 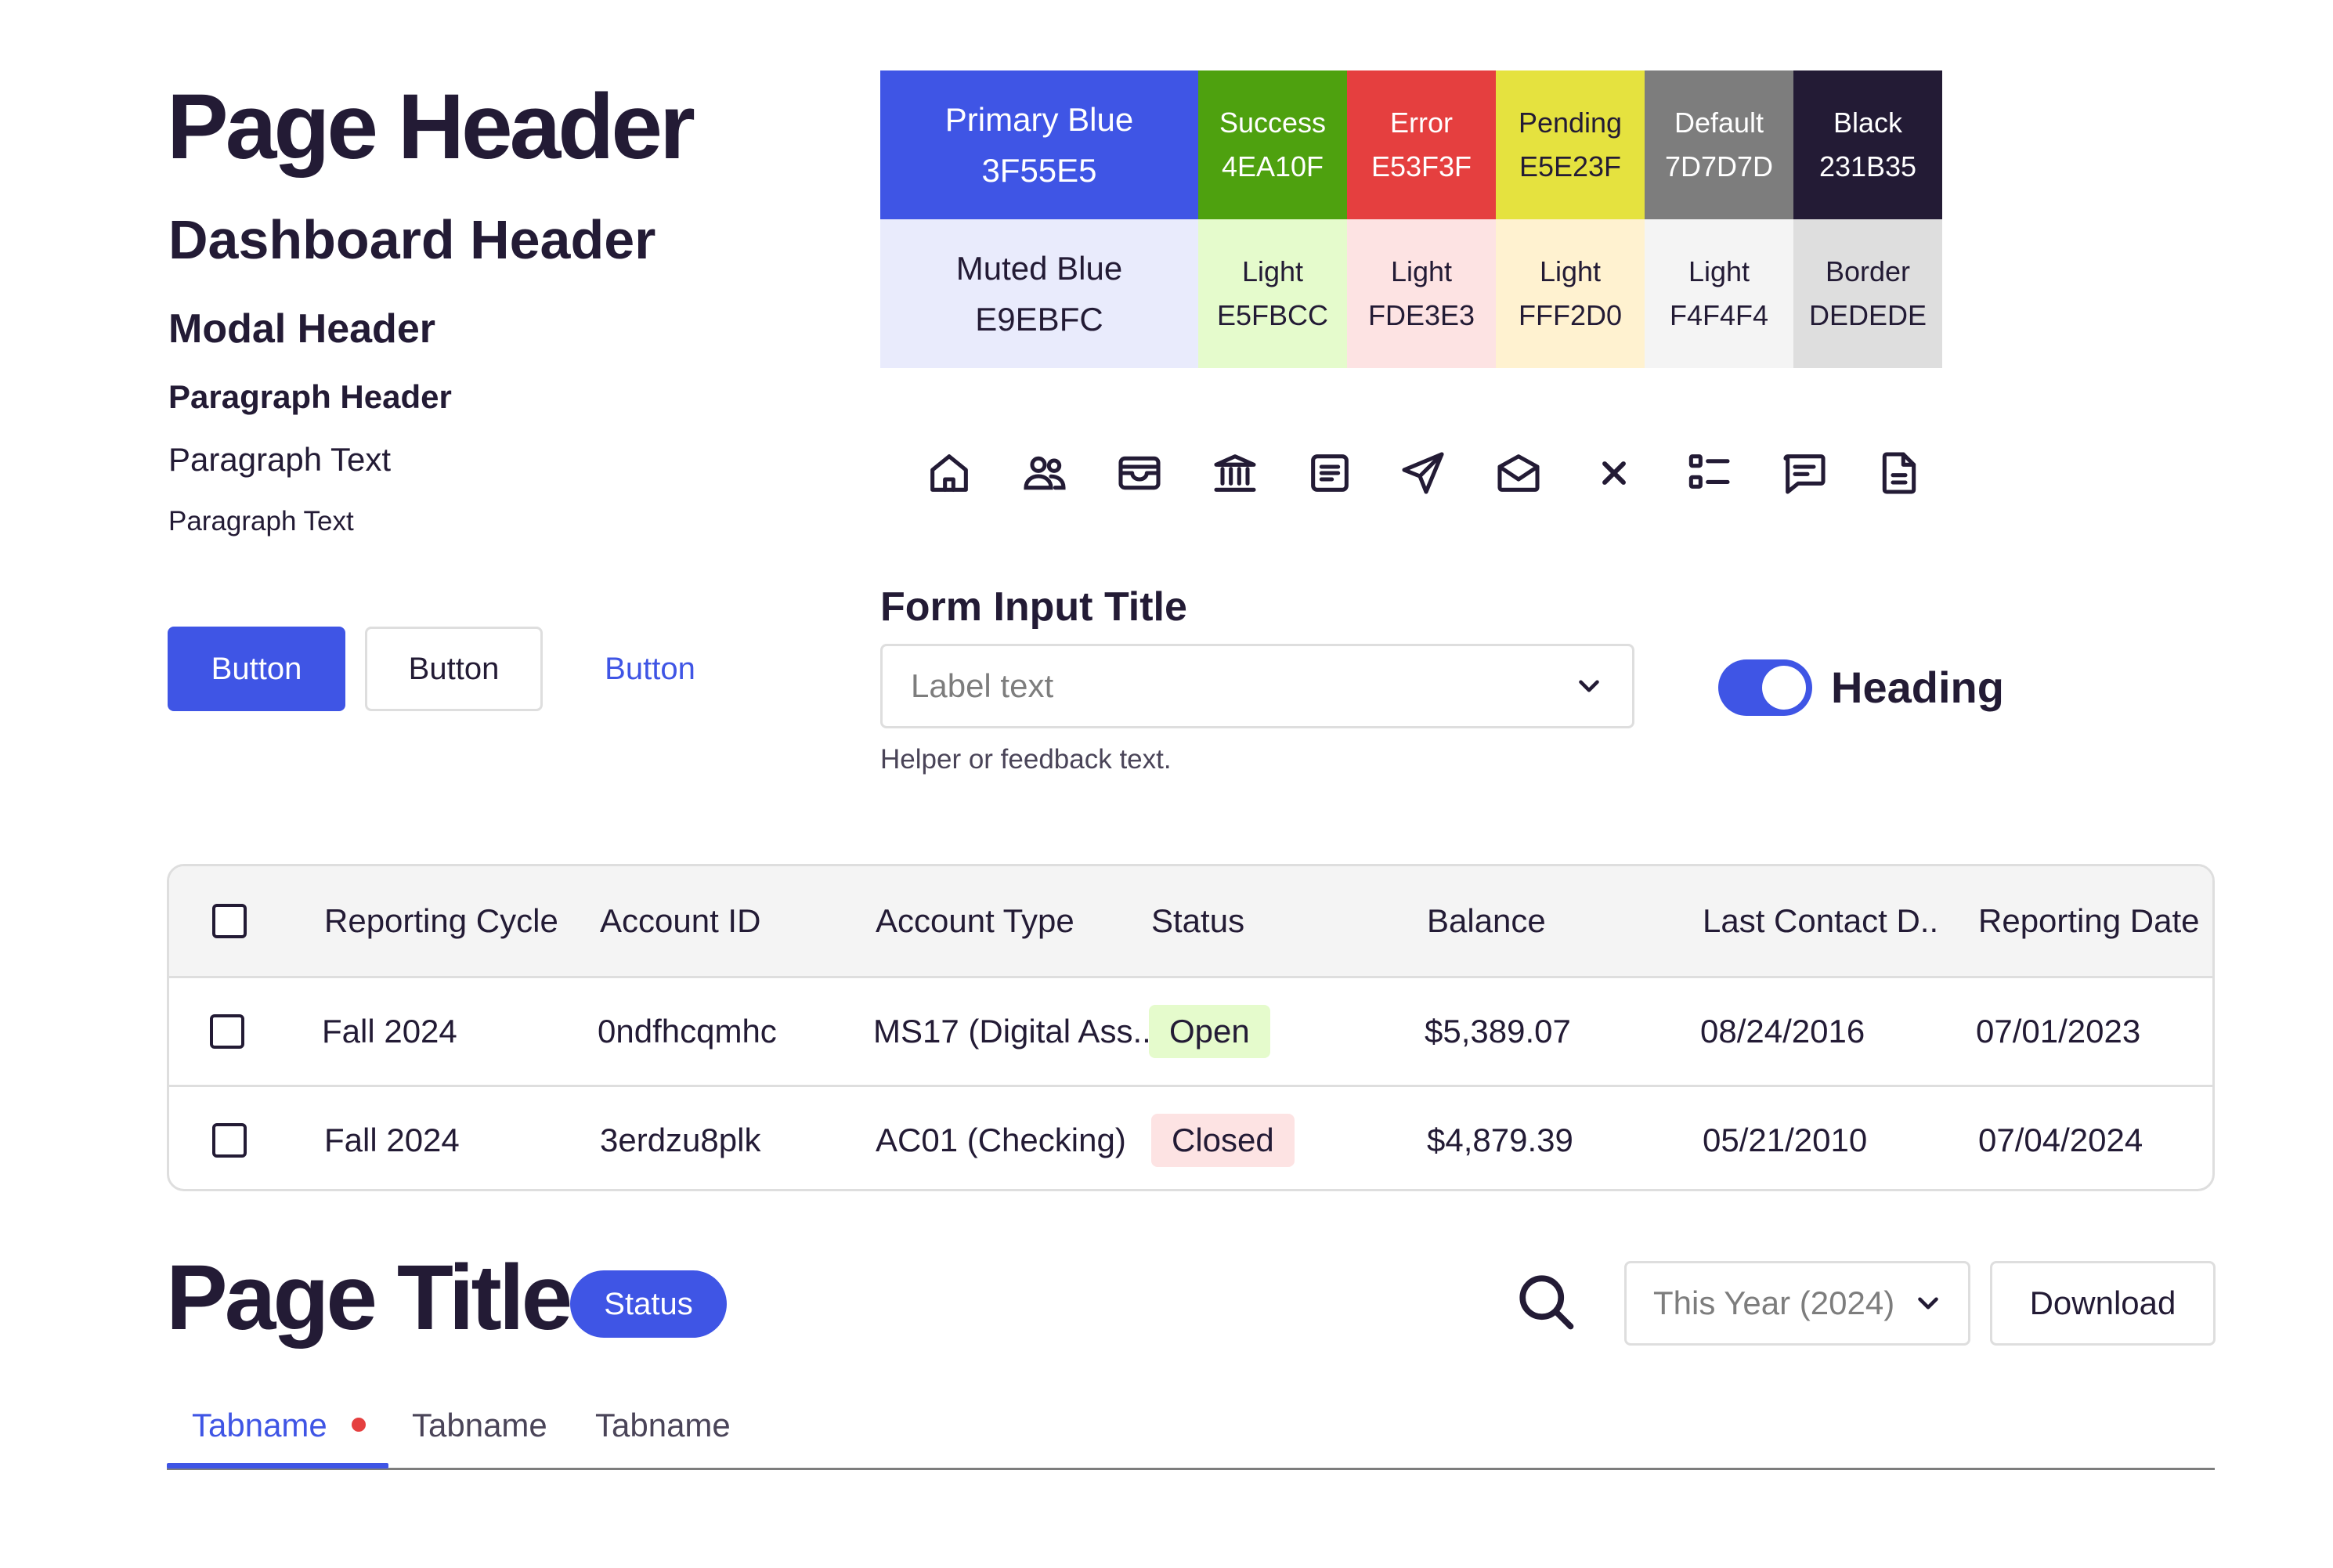 What do you see at coordinates (1589, 686) in the screenshot?
I see `chevron-down-icon` at bounding box center [1589, 686].